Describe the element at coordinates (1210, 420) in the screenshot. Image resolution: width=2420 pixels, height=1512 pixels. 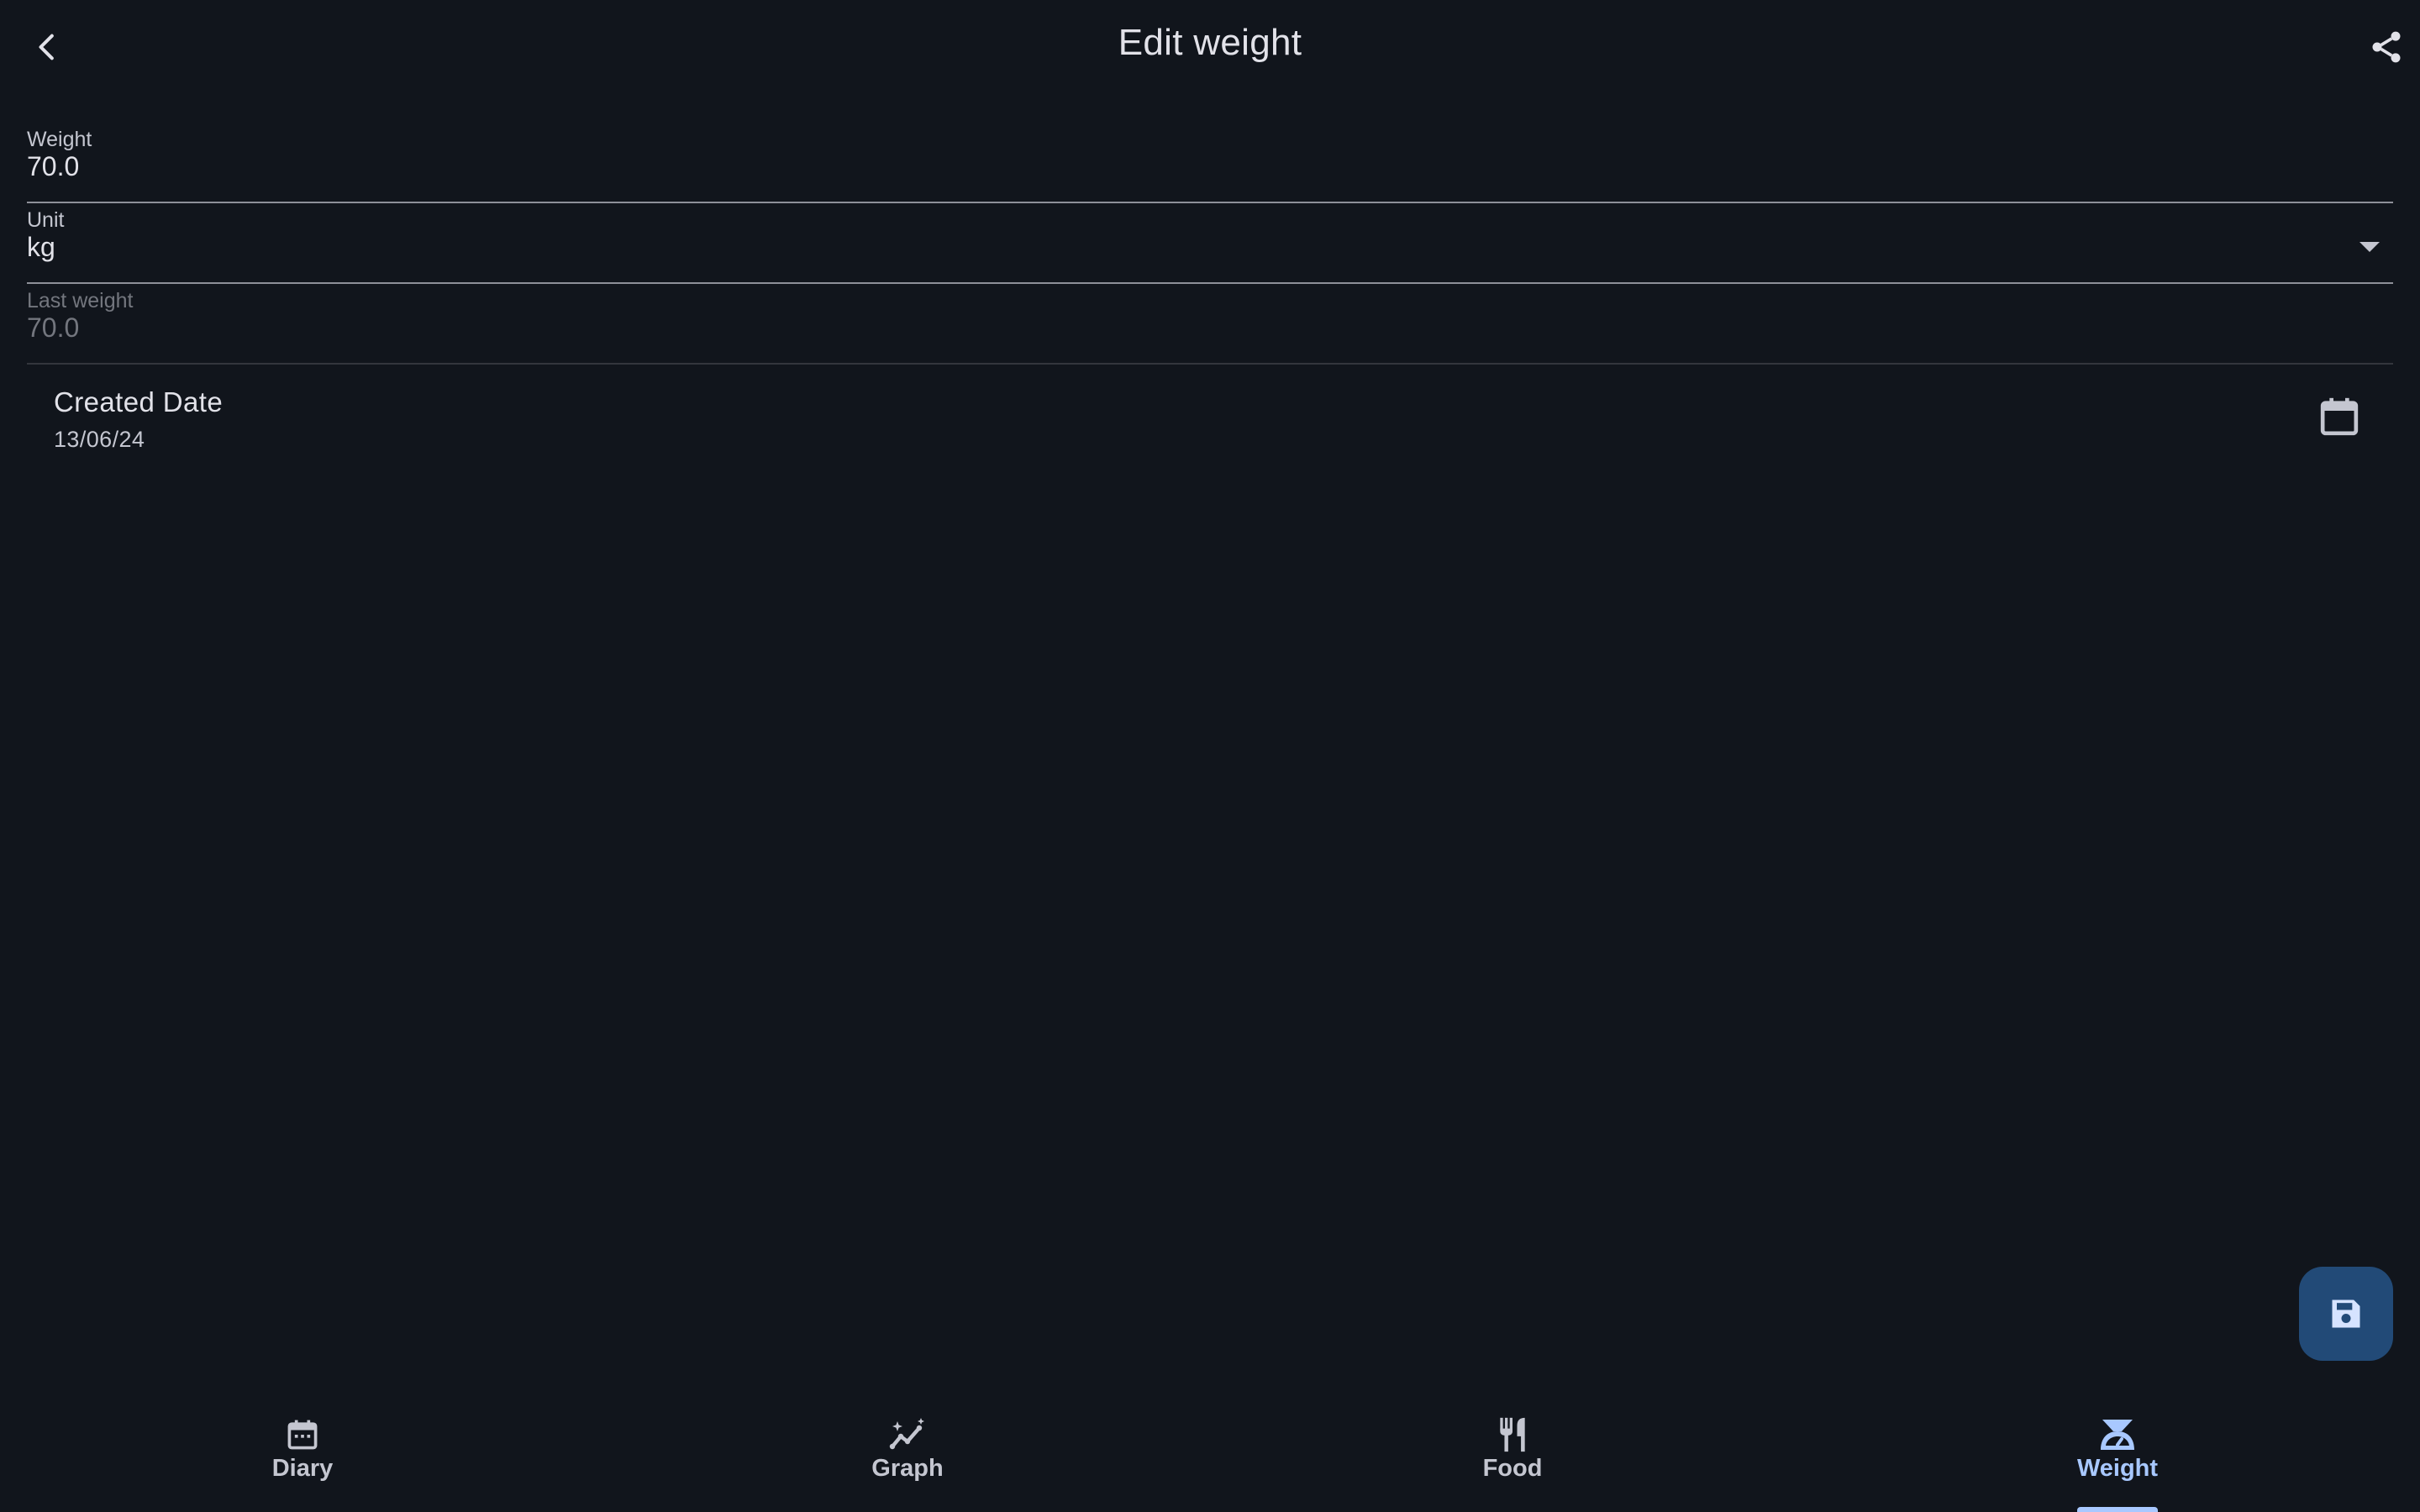
I see `created-date-row: Created Date 13/06/24` at that location.